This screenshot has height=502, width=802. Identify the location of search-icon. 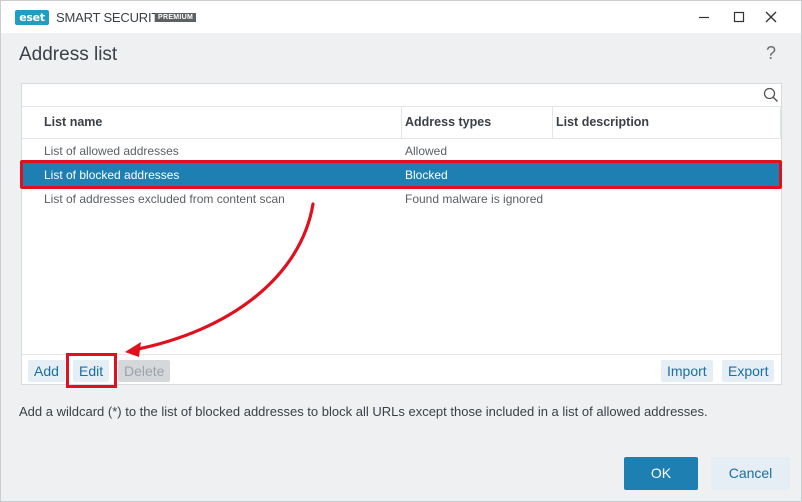
(770, 94).